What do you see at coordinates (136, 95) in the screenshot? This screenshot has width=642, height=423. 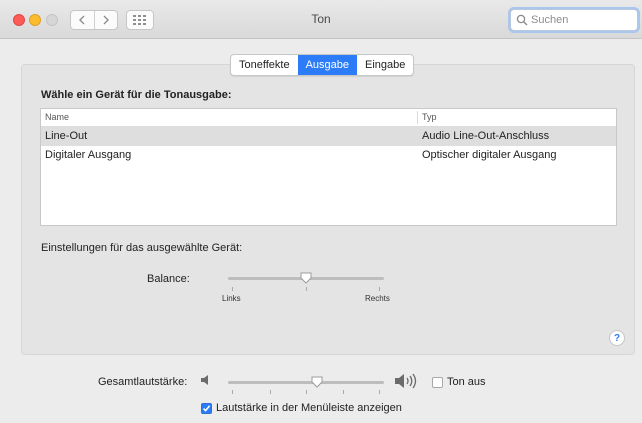 I see `output-heading: Wähle ein Gerät für die Tonausgabe:` at bounding box center [136, 95].